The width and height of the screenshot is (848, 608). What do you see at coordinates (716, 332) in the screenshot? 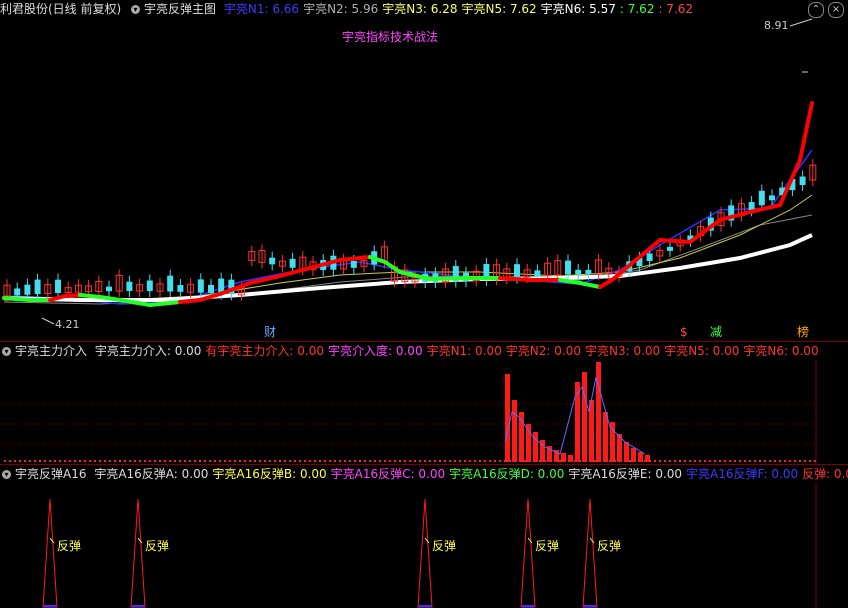
I see `marker-jian: 减` at bounding box center [716, 332].